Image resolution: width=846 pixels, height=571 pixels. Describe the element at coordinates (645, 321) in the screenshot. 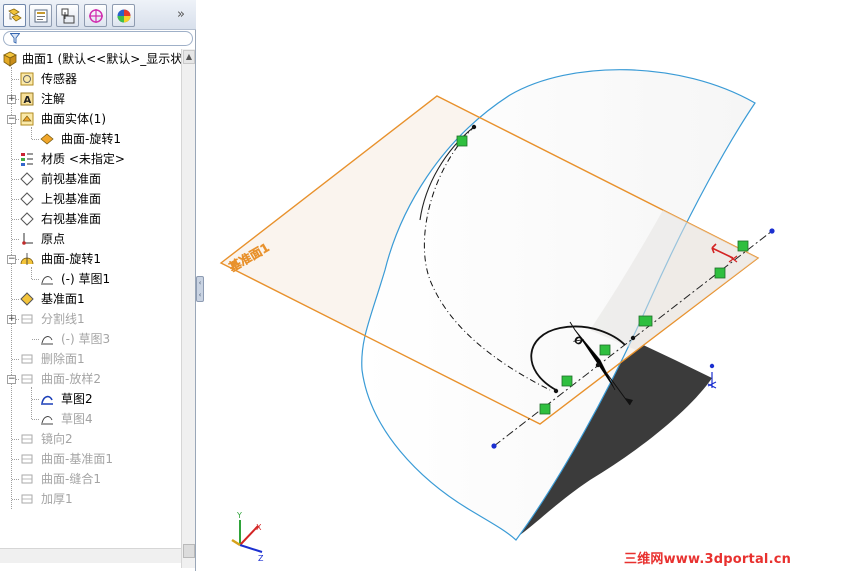

I see `horizontal-relation-icon` at that location.